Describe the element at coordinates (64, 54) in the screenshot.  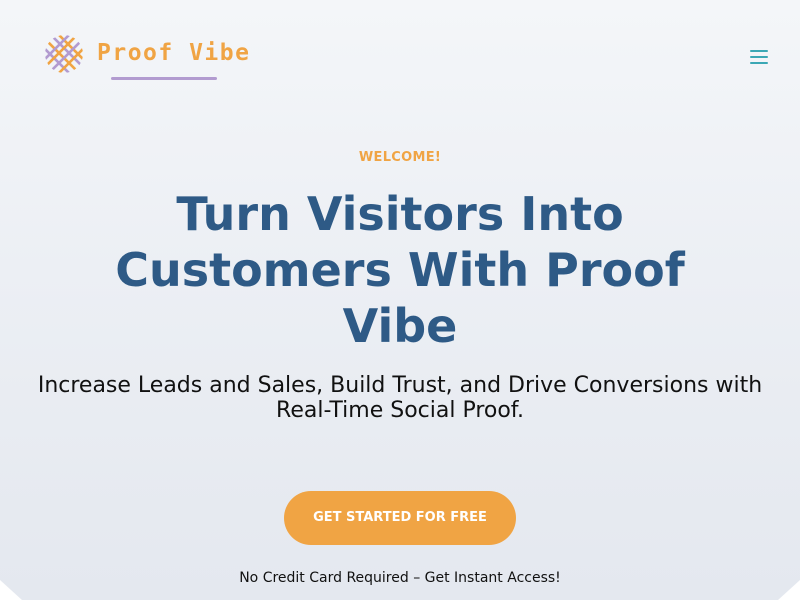
I see `woven-circle-logo-icon` at that location.